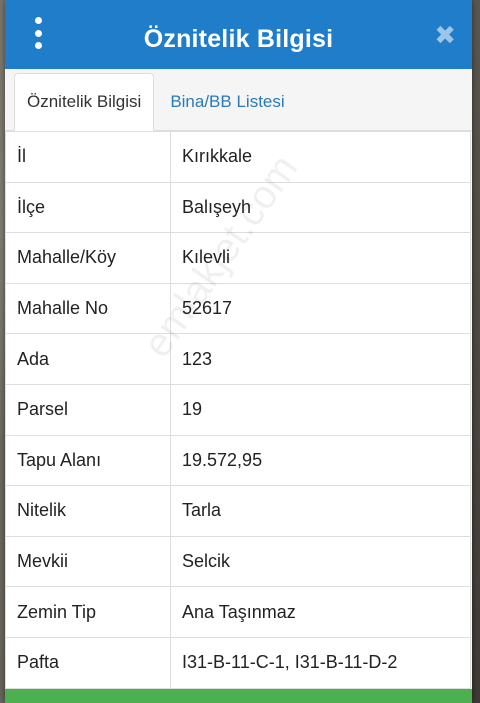 Image resolution: width=480 pixels, height=703 pixels. I want to click on attribute-value: Selcik, so click(320, 561).